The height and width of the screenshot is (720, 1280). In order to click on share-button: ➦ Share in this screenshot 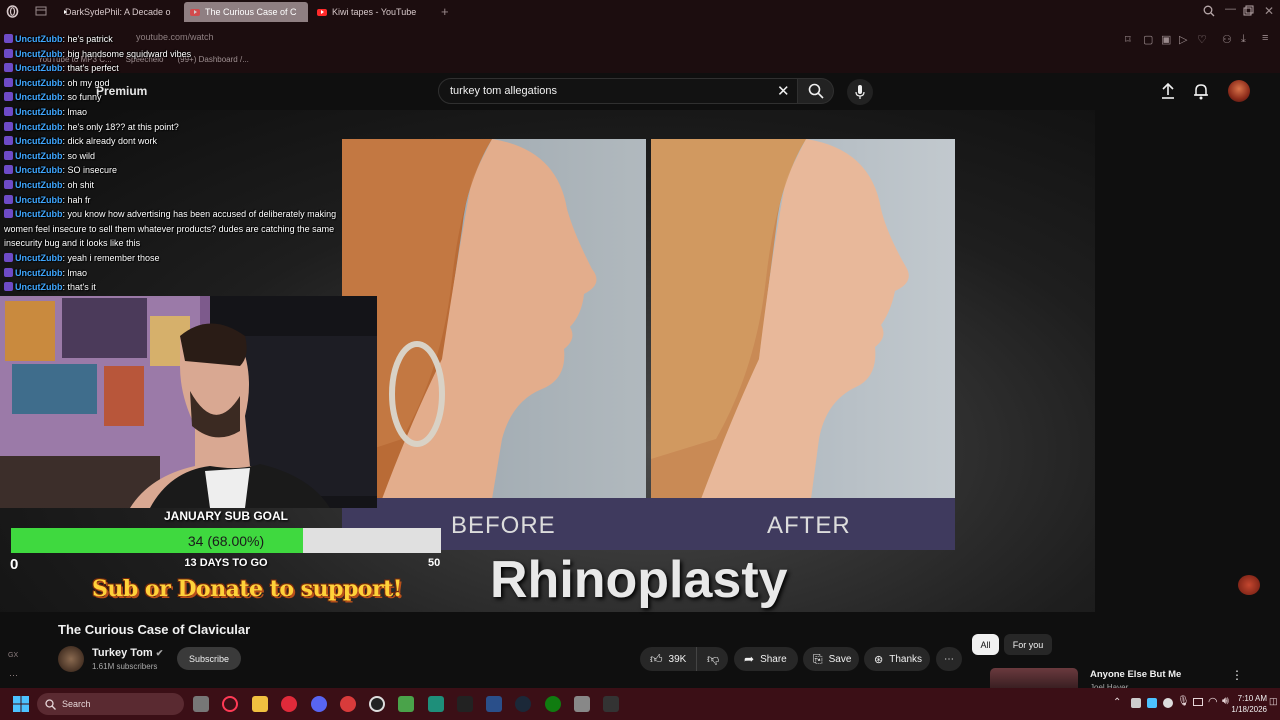, I will do `click(766, 659)`.